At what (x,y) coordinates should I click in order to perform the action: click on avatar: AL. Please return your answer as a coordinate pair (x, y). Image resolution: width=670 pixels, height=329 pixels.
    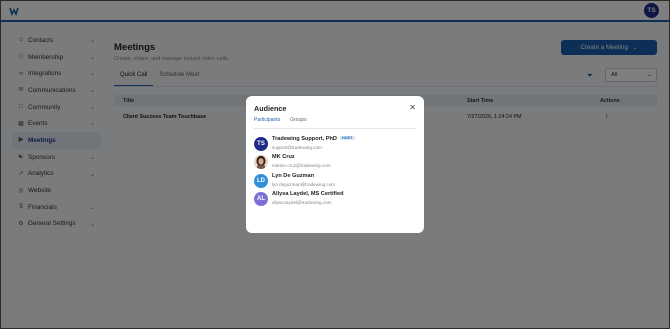
    Looking at the image, I should click on (261, 199).